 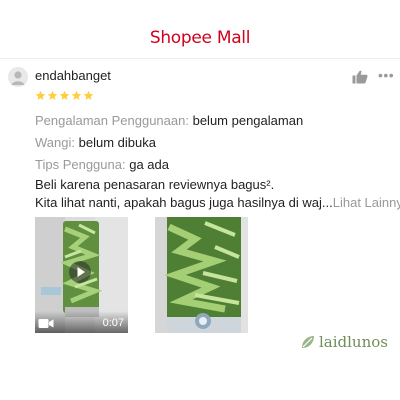 What do you see at coordinates (201, 275) in the screenshot?
I see `review-image-thumbnail` at bounding box center [201, 275].